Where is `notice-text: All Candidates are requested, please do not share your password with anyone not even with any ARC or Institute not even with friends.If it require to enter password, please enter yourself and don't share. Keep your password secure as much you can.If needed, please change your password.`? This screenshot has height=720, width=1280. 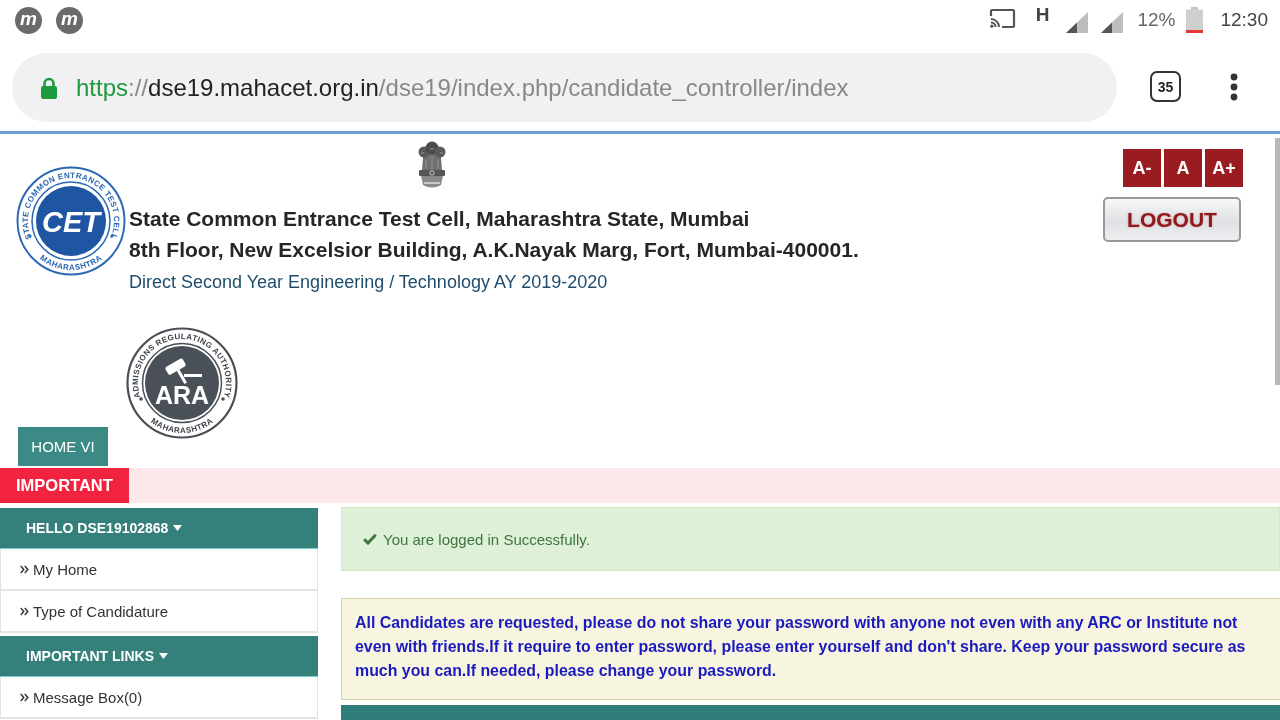 notice-text: All Candidates are requested, please do not share your password with anyone not even with any ARC or Institute not even with friends.If it require to enter password, please enter yourself and don't share. Keep your password secure as much you can.If needed, please change your password. is located at coordinates (801, 647).